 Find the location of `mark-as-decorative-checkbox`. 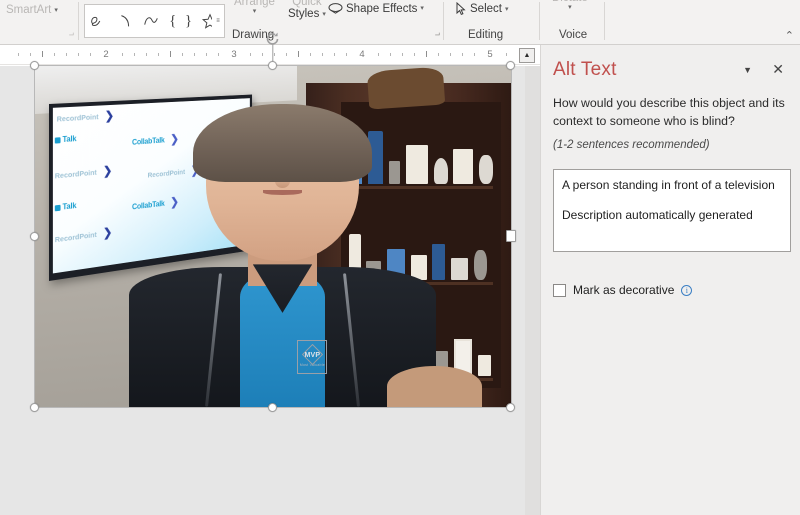

mark-as-decorative-checkbox is located at coordinates (559, 290).